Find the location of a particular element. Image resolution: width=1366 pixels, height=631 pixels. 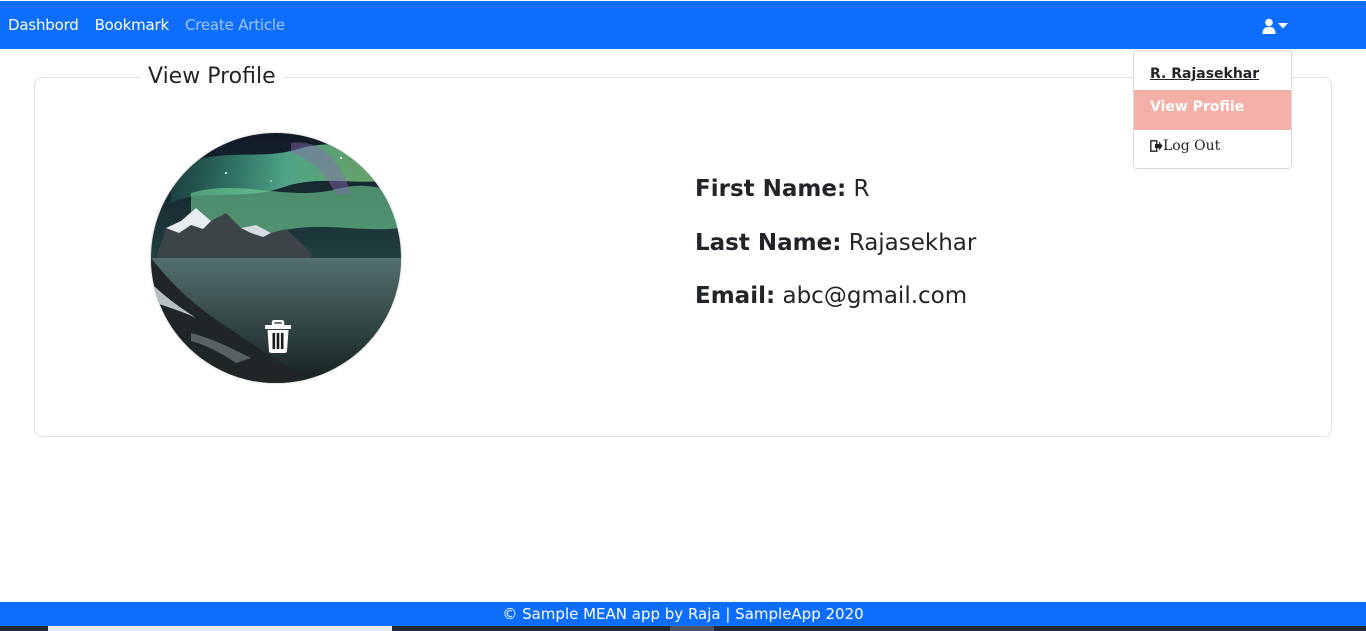

delete-avatar-button is located at coordinates (278, 336).